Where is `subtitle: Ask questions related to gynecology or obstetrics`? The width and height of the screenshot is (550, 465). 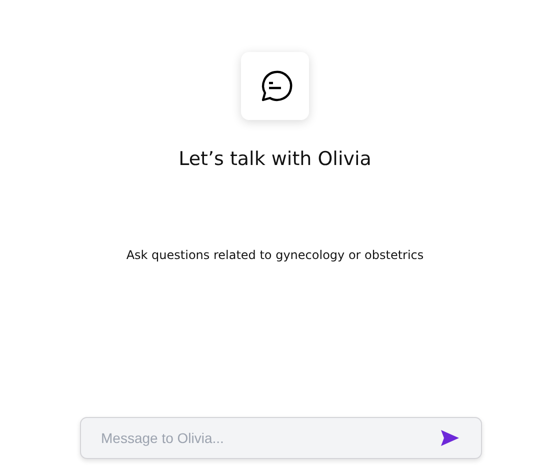
subtitle: Ask questions related to gynecology or obstetrics is located at coordinates (275, 255).